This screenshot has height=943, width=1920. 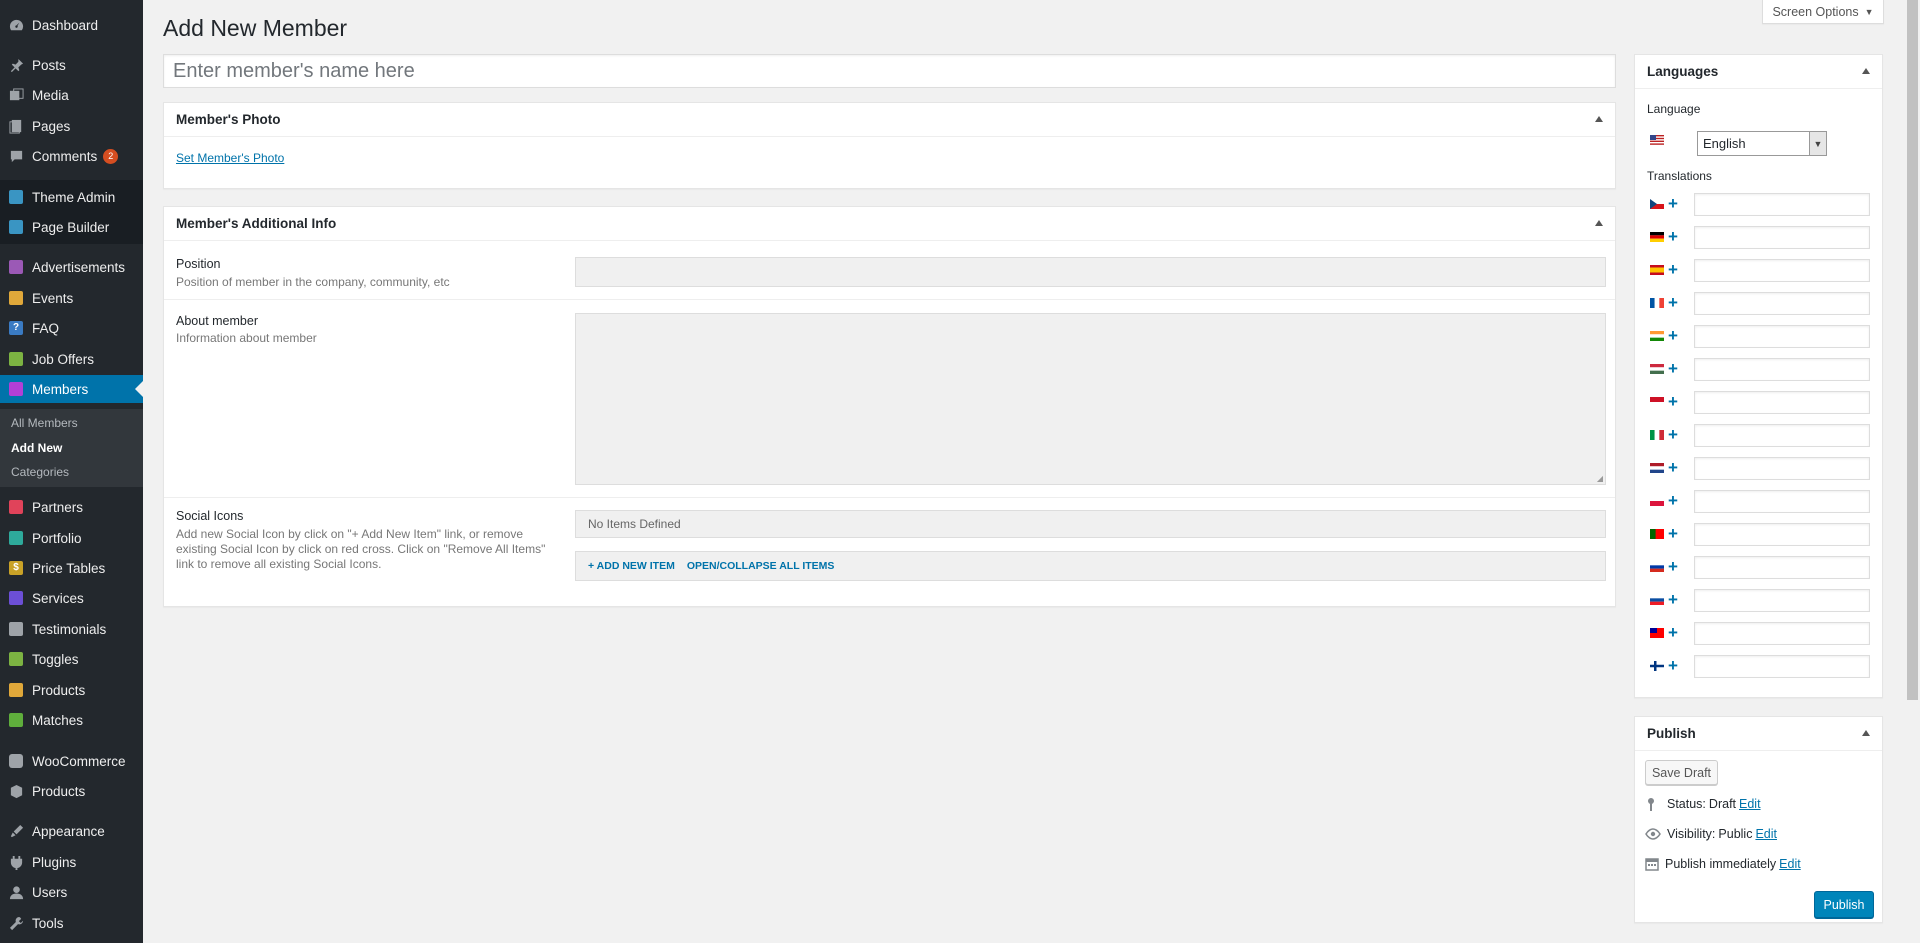 What do you see at coordinates (1790, 864) in the screenshot?
I see `edit-schedule-link: Edit` at bounding box center [1790, 864].